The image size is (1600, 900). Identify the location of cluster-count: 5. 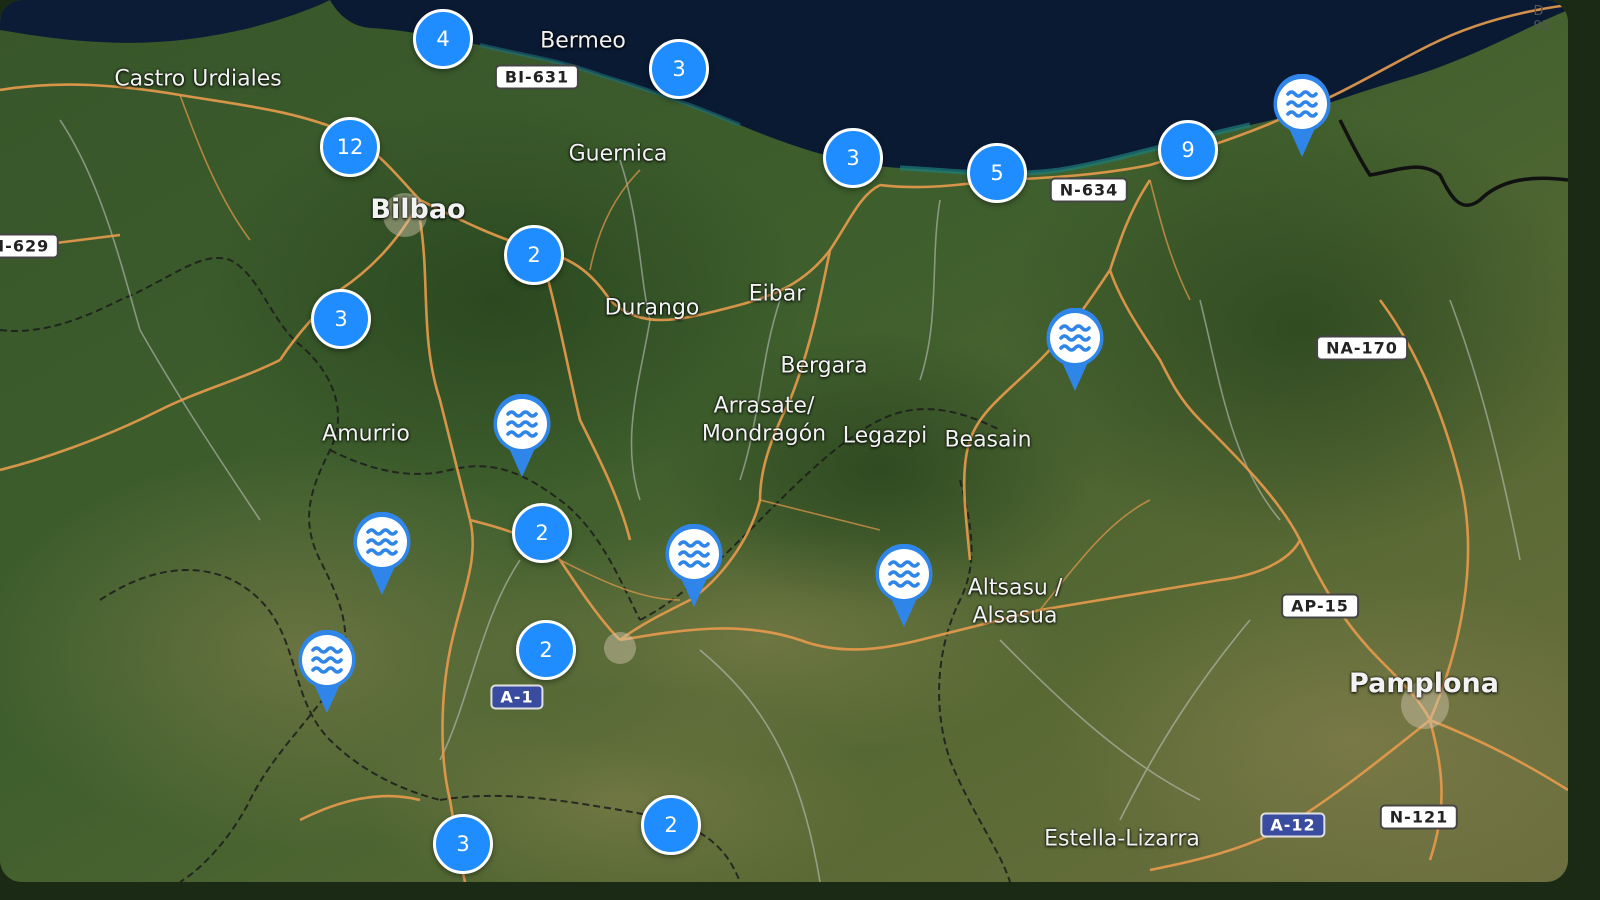
(997, 173).